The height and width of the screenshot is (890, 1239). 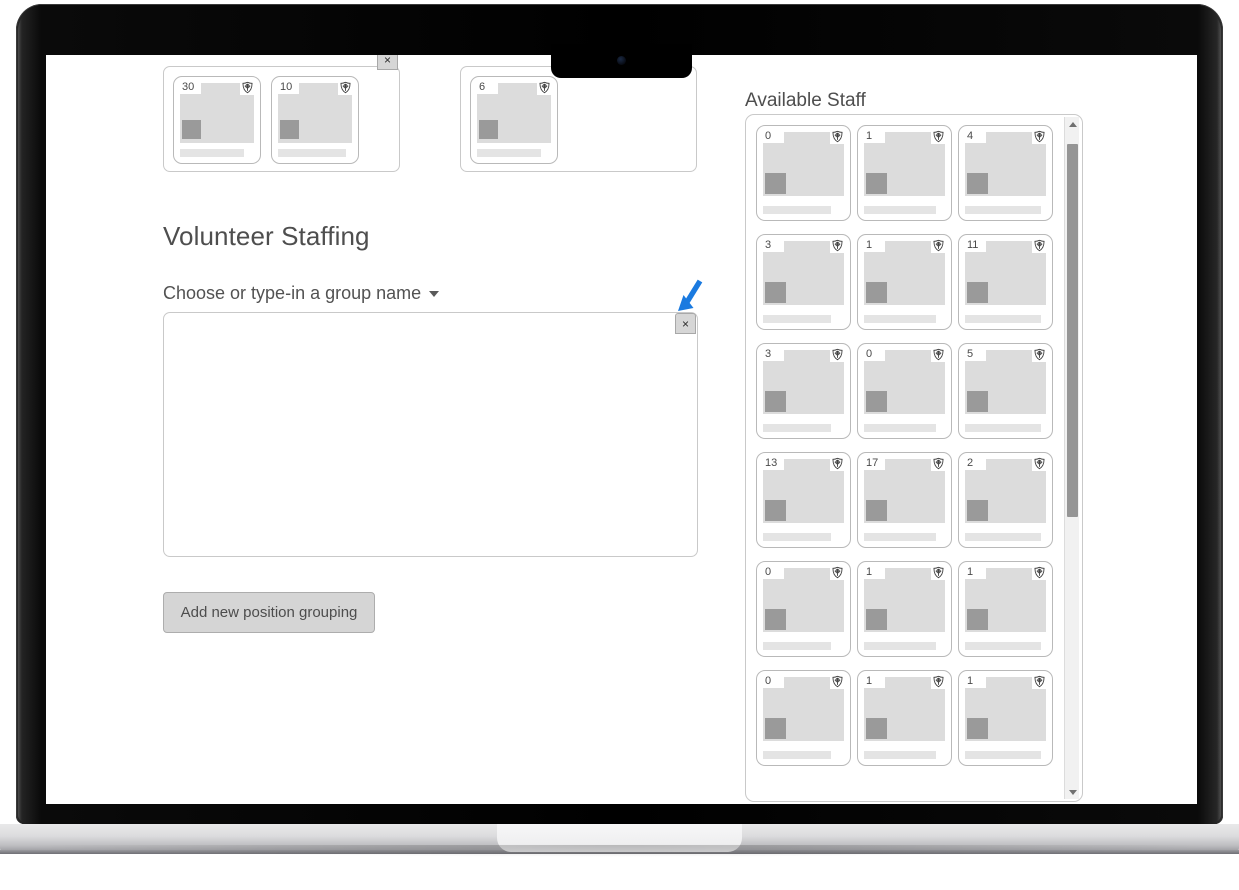 What do you see at coordinates (266, 236) in the screenshot?
I see `page-title: Volunteer Staffing` at bounding box center [266, 236].